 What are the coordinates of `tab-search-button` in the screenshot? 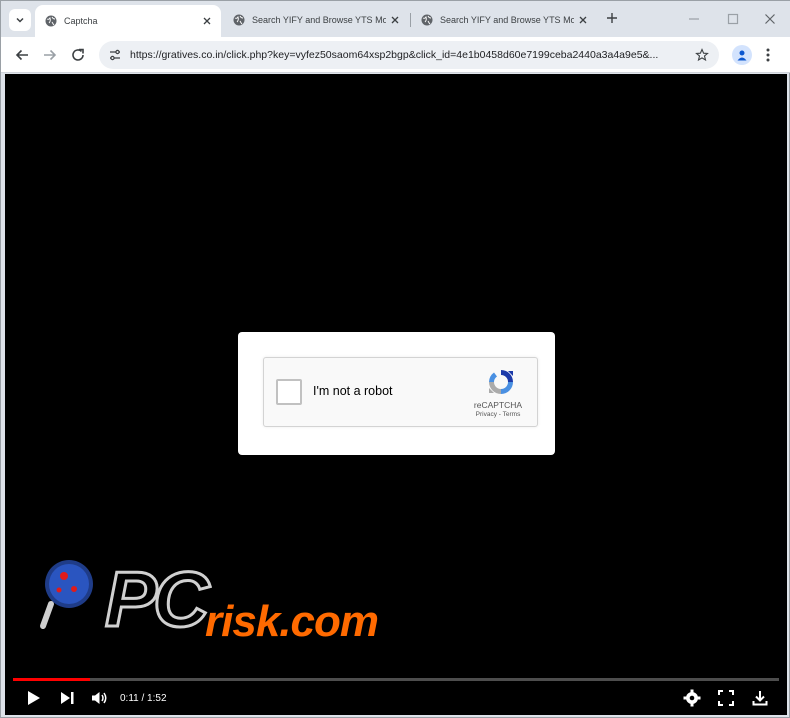 It's located at (20, 20).